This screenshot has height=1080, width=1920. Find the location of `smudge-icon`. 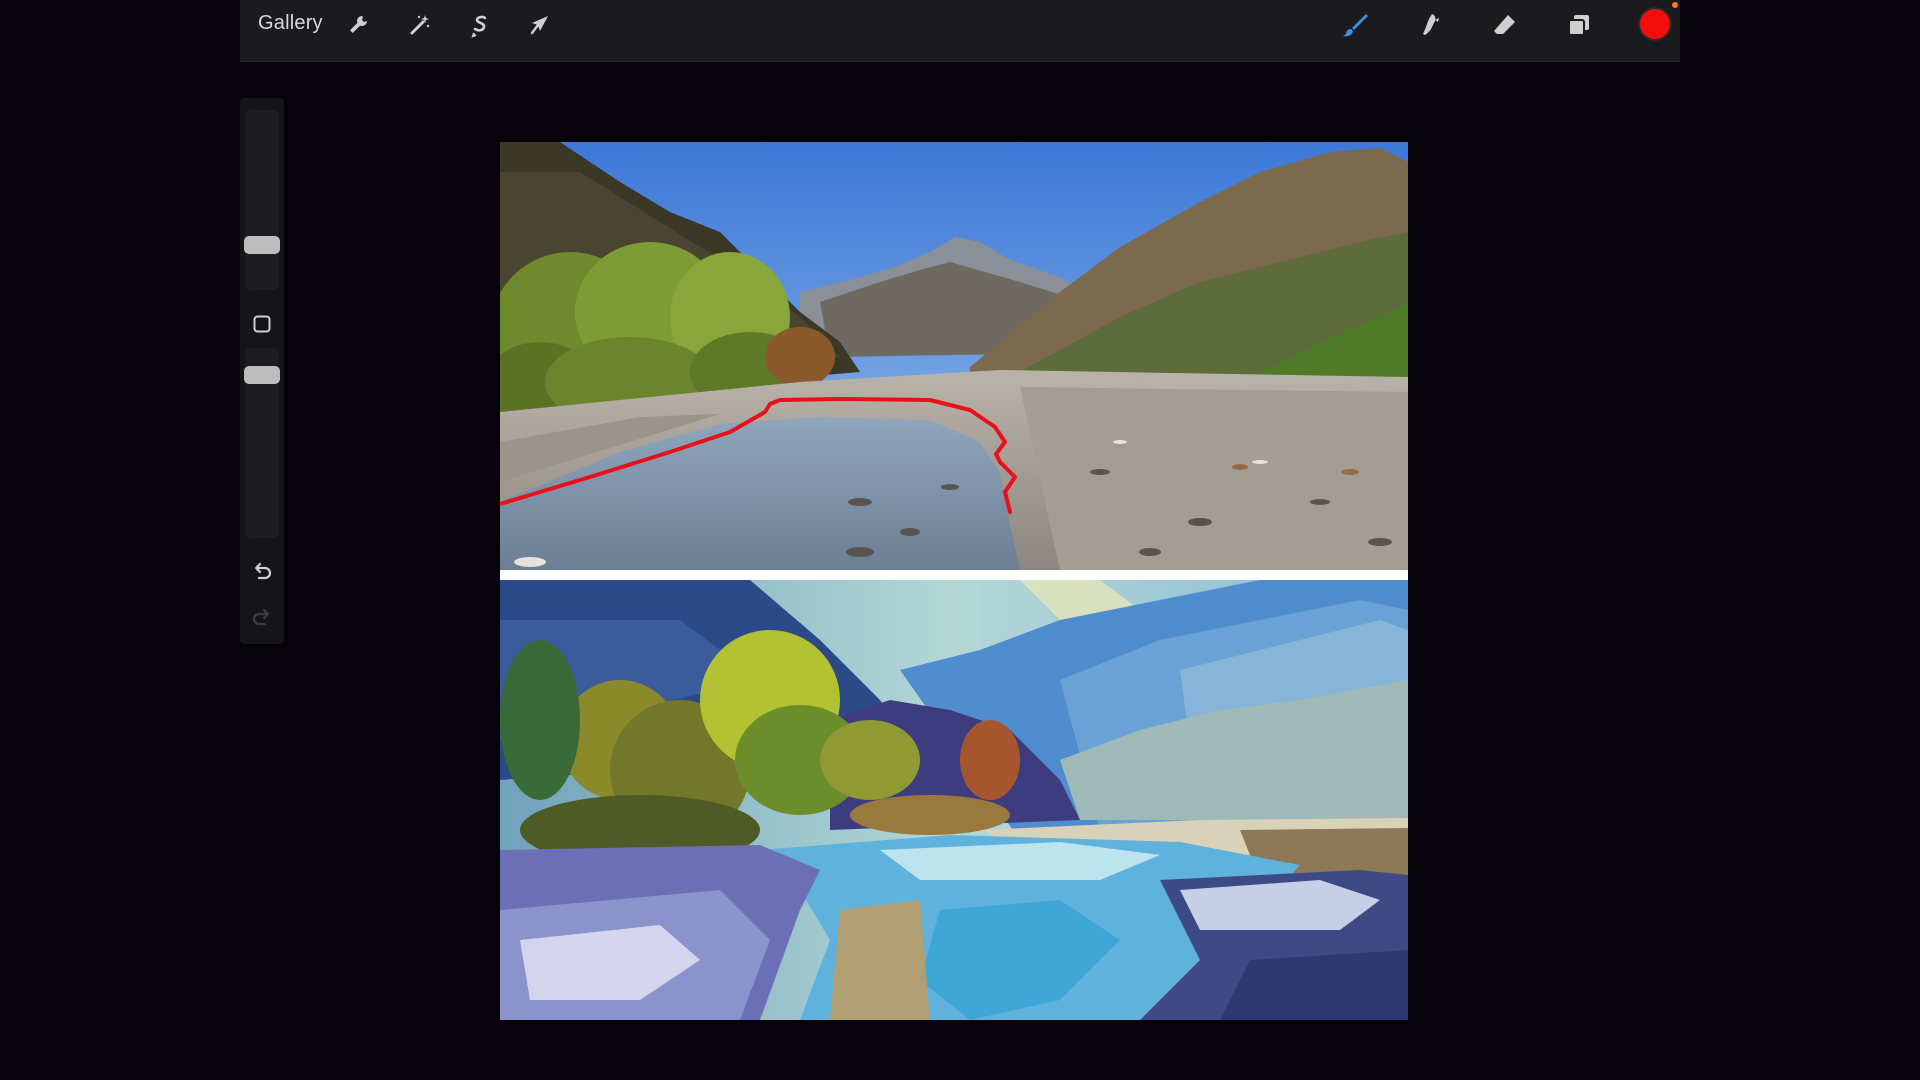

smudge-icon is located at coordinates (1430, 25).